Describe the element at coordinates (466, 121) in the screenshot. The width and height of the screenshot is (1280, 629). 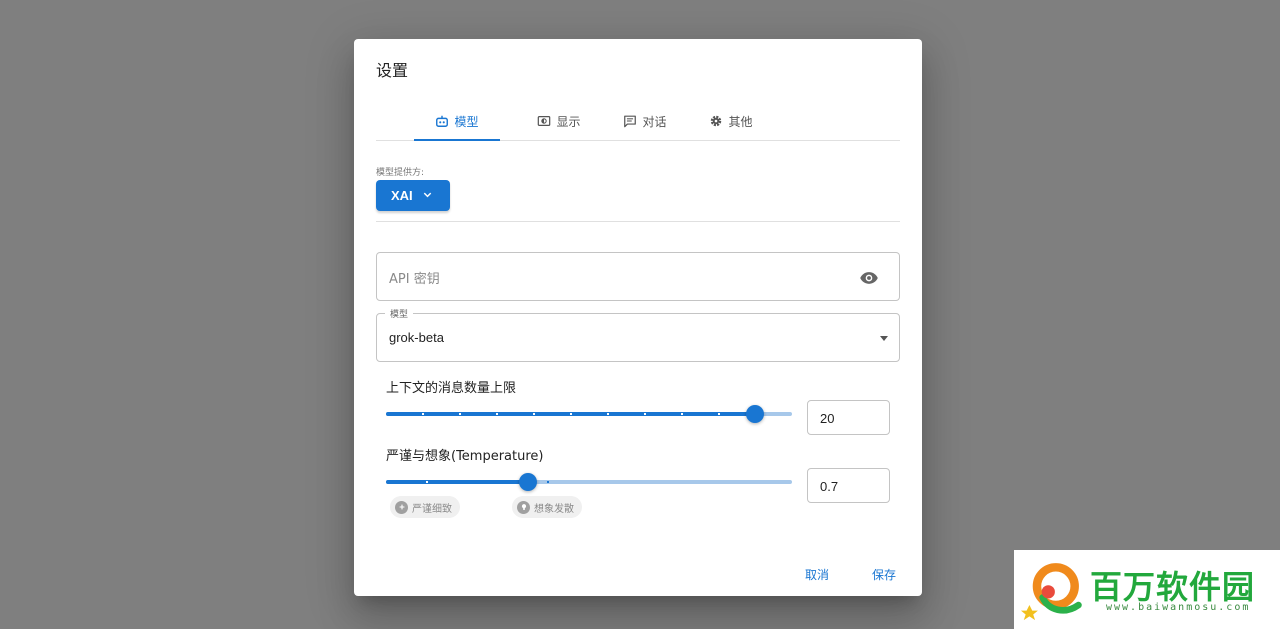
I see `tab-model-label: 模型` at that location.